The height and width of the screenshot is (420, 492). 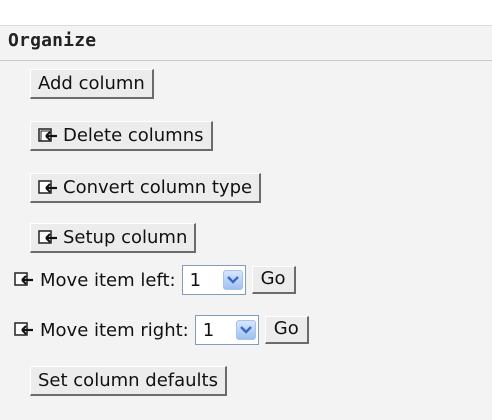 I want to click on panel-title: Organize, so click(x=52, y=40).